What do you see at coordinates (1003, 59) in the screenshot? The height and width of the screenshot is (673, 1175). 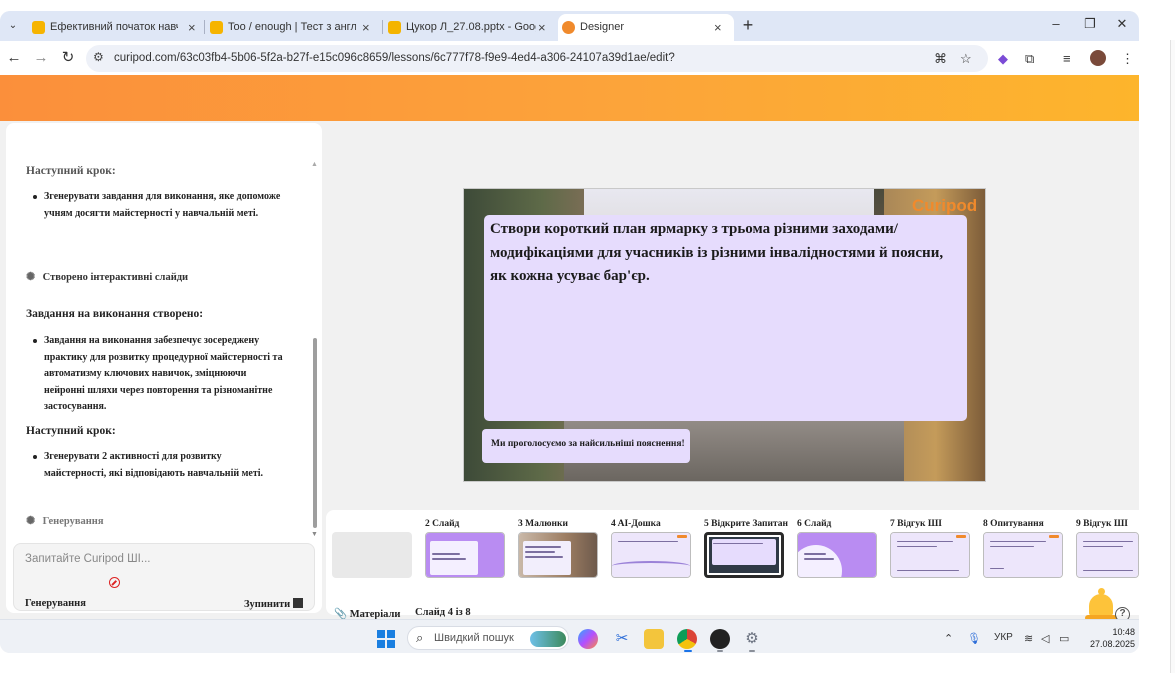 I see `extension-puzzle-purple-icon: ◆` at bounding box center [1003, 59].